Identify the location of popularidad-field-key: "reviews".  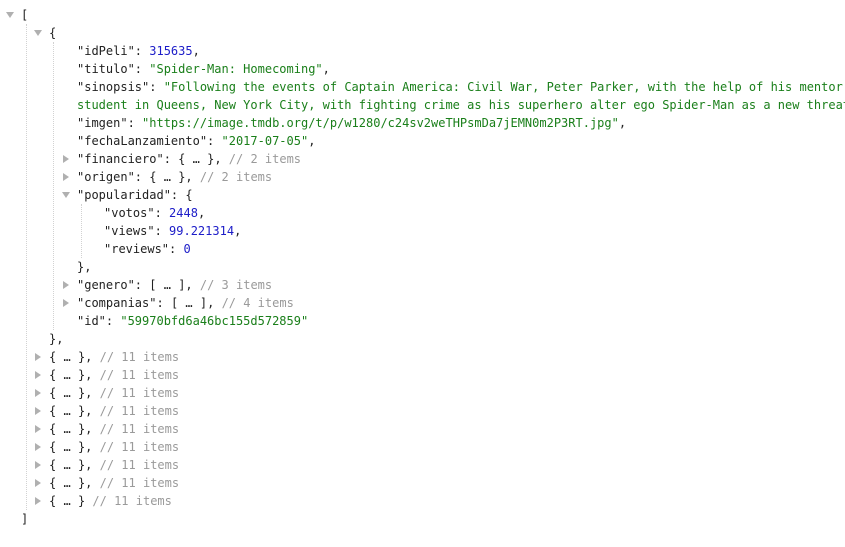
(137, 249).